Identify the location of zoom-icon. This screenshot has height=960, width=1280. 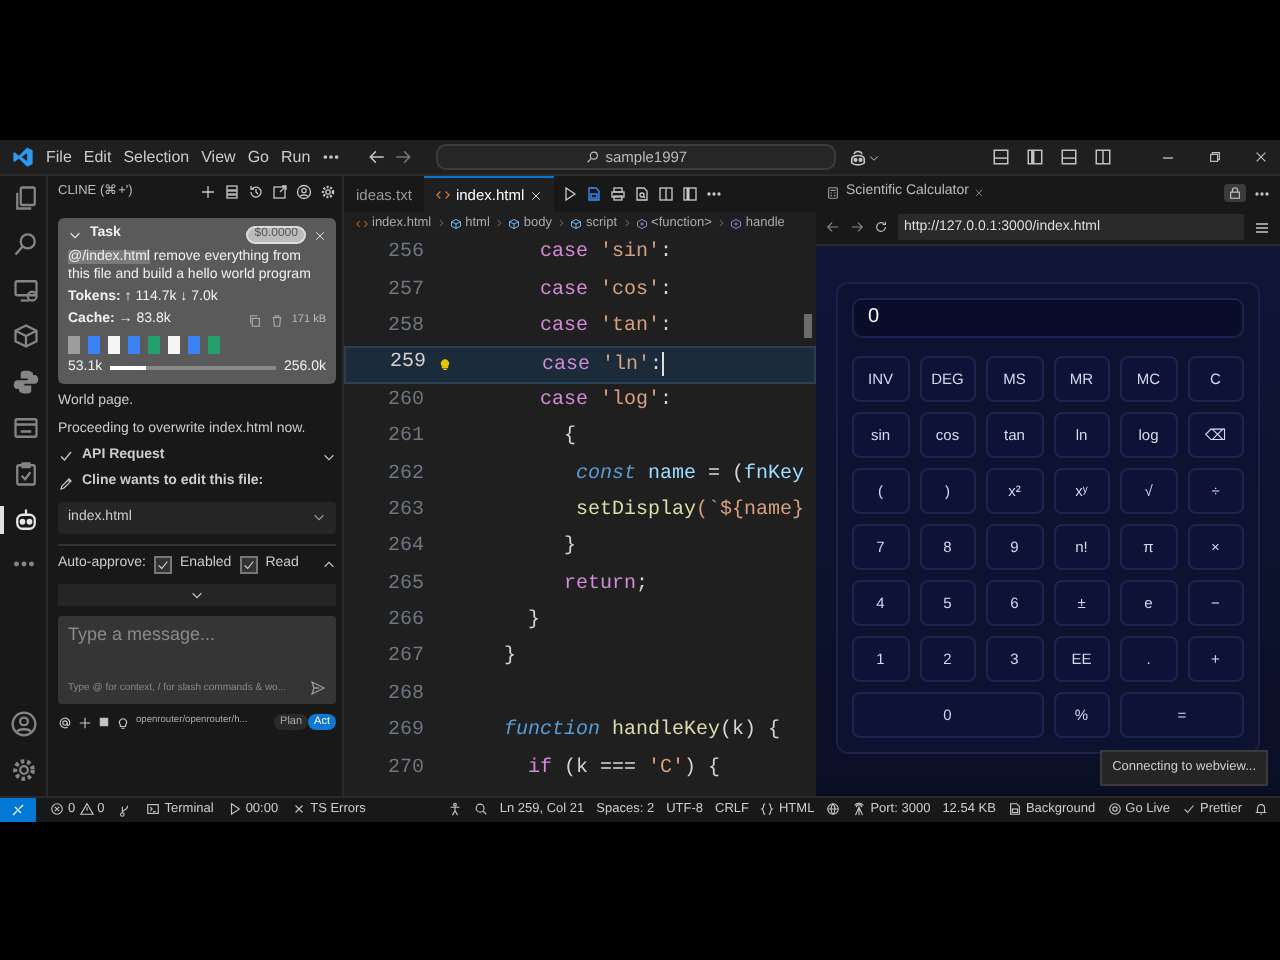
(480, 809).